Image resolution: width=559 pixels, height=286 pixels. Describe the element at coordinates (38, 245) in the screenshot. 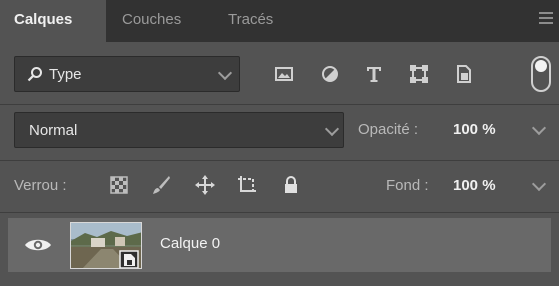

I see `eye-visibility-icon` at that location.